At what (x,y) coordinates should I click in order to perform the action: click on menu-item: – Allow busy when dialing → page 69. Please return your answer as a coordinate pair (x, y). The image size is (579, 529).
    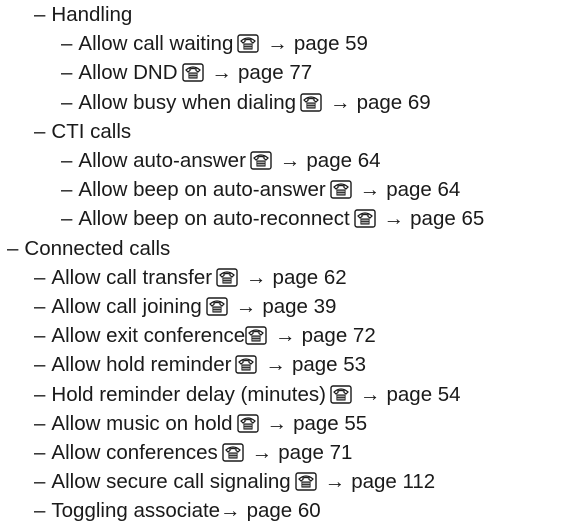
    Looking at the image, I should click on (246, 103).